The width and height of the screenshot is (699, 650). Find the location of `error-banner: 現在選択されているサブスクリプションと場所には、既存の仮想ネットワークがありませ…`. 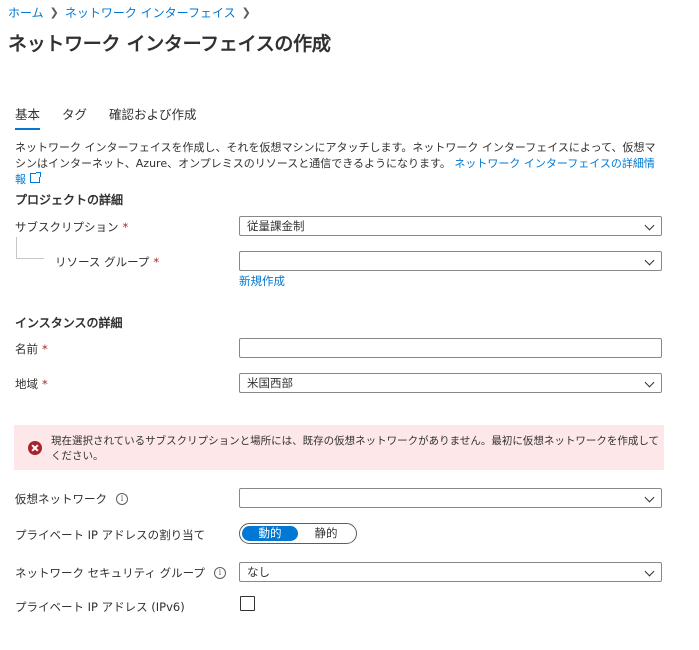

error-banner: 現在選択されているサブスクリプションと場所には、既存の仮想ネットワークがありませ… is located at coordinates (339, 447).